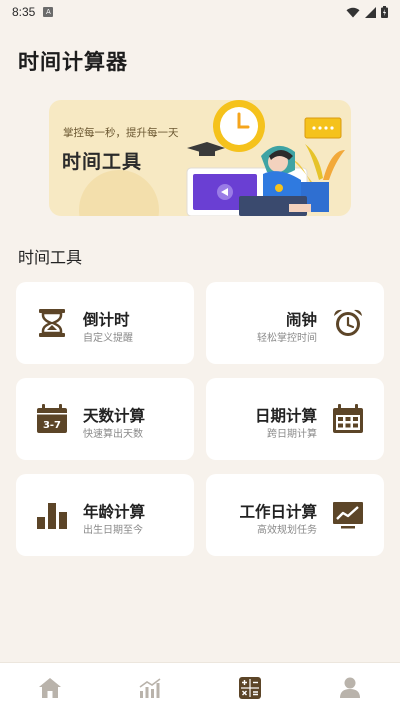  What do you see at coordinates (108, 338) in the screenshot?
I see `tool-subtitle: 自定义提醒` at bounding box center [108, 338].